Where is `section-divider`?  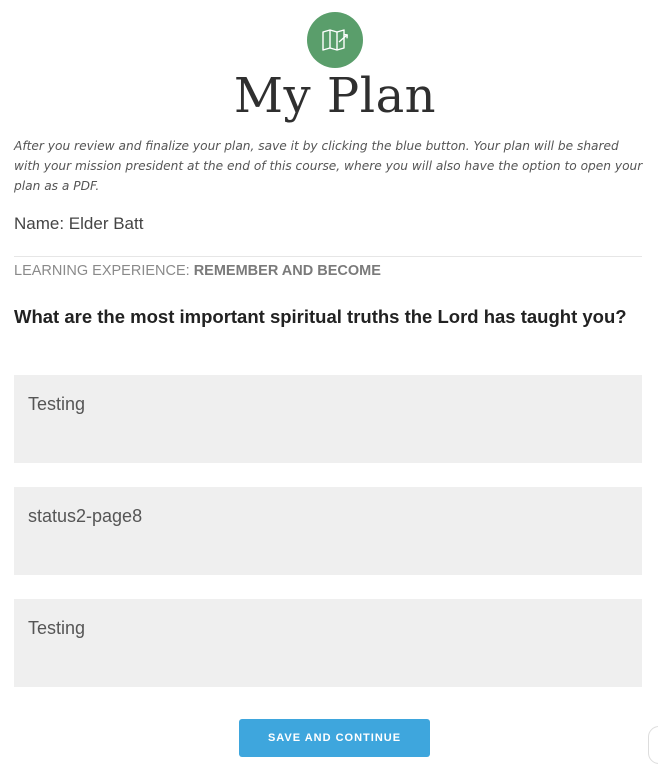
section-divider is located at coordinates (328, 256).